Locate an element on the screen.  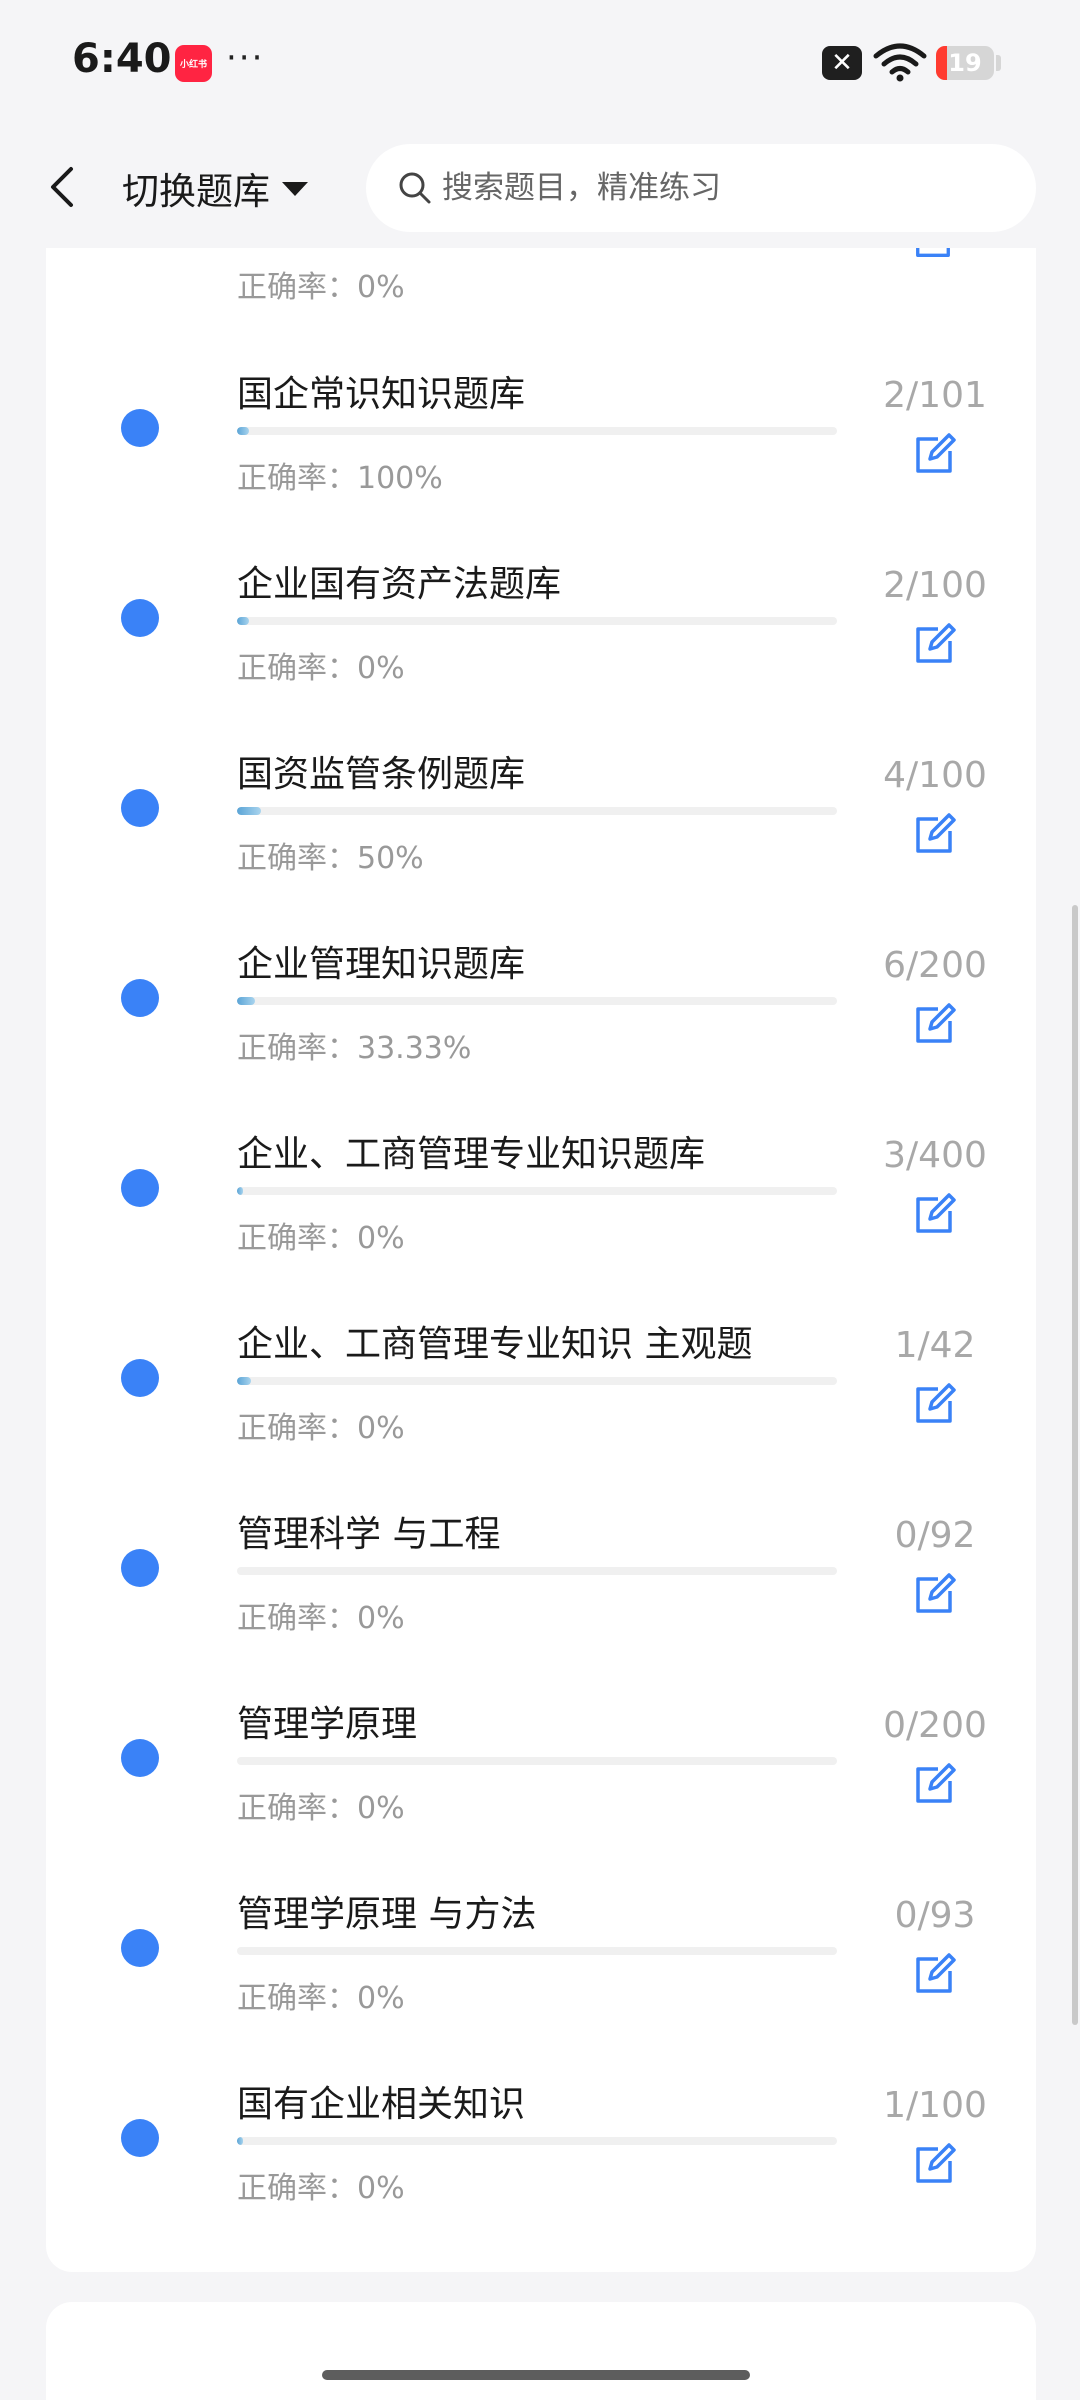
question-bank-item: 企业、工商管理专业知识题库正确率：0% 3/400 is located at coordinates (540, 1220).